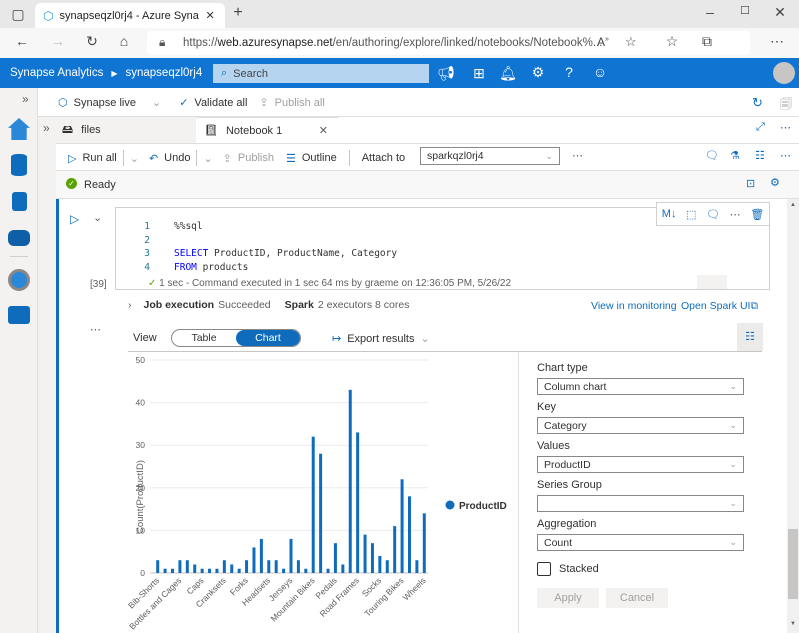 This screenshot has height=633, width=799. What do you see at coordinates (19, 238) in the screenshot?
I see `integrate-hub-icon` at bounding box center [19, 238].